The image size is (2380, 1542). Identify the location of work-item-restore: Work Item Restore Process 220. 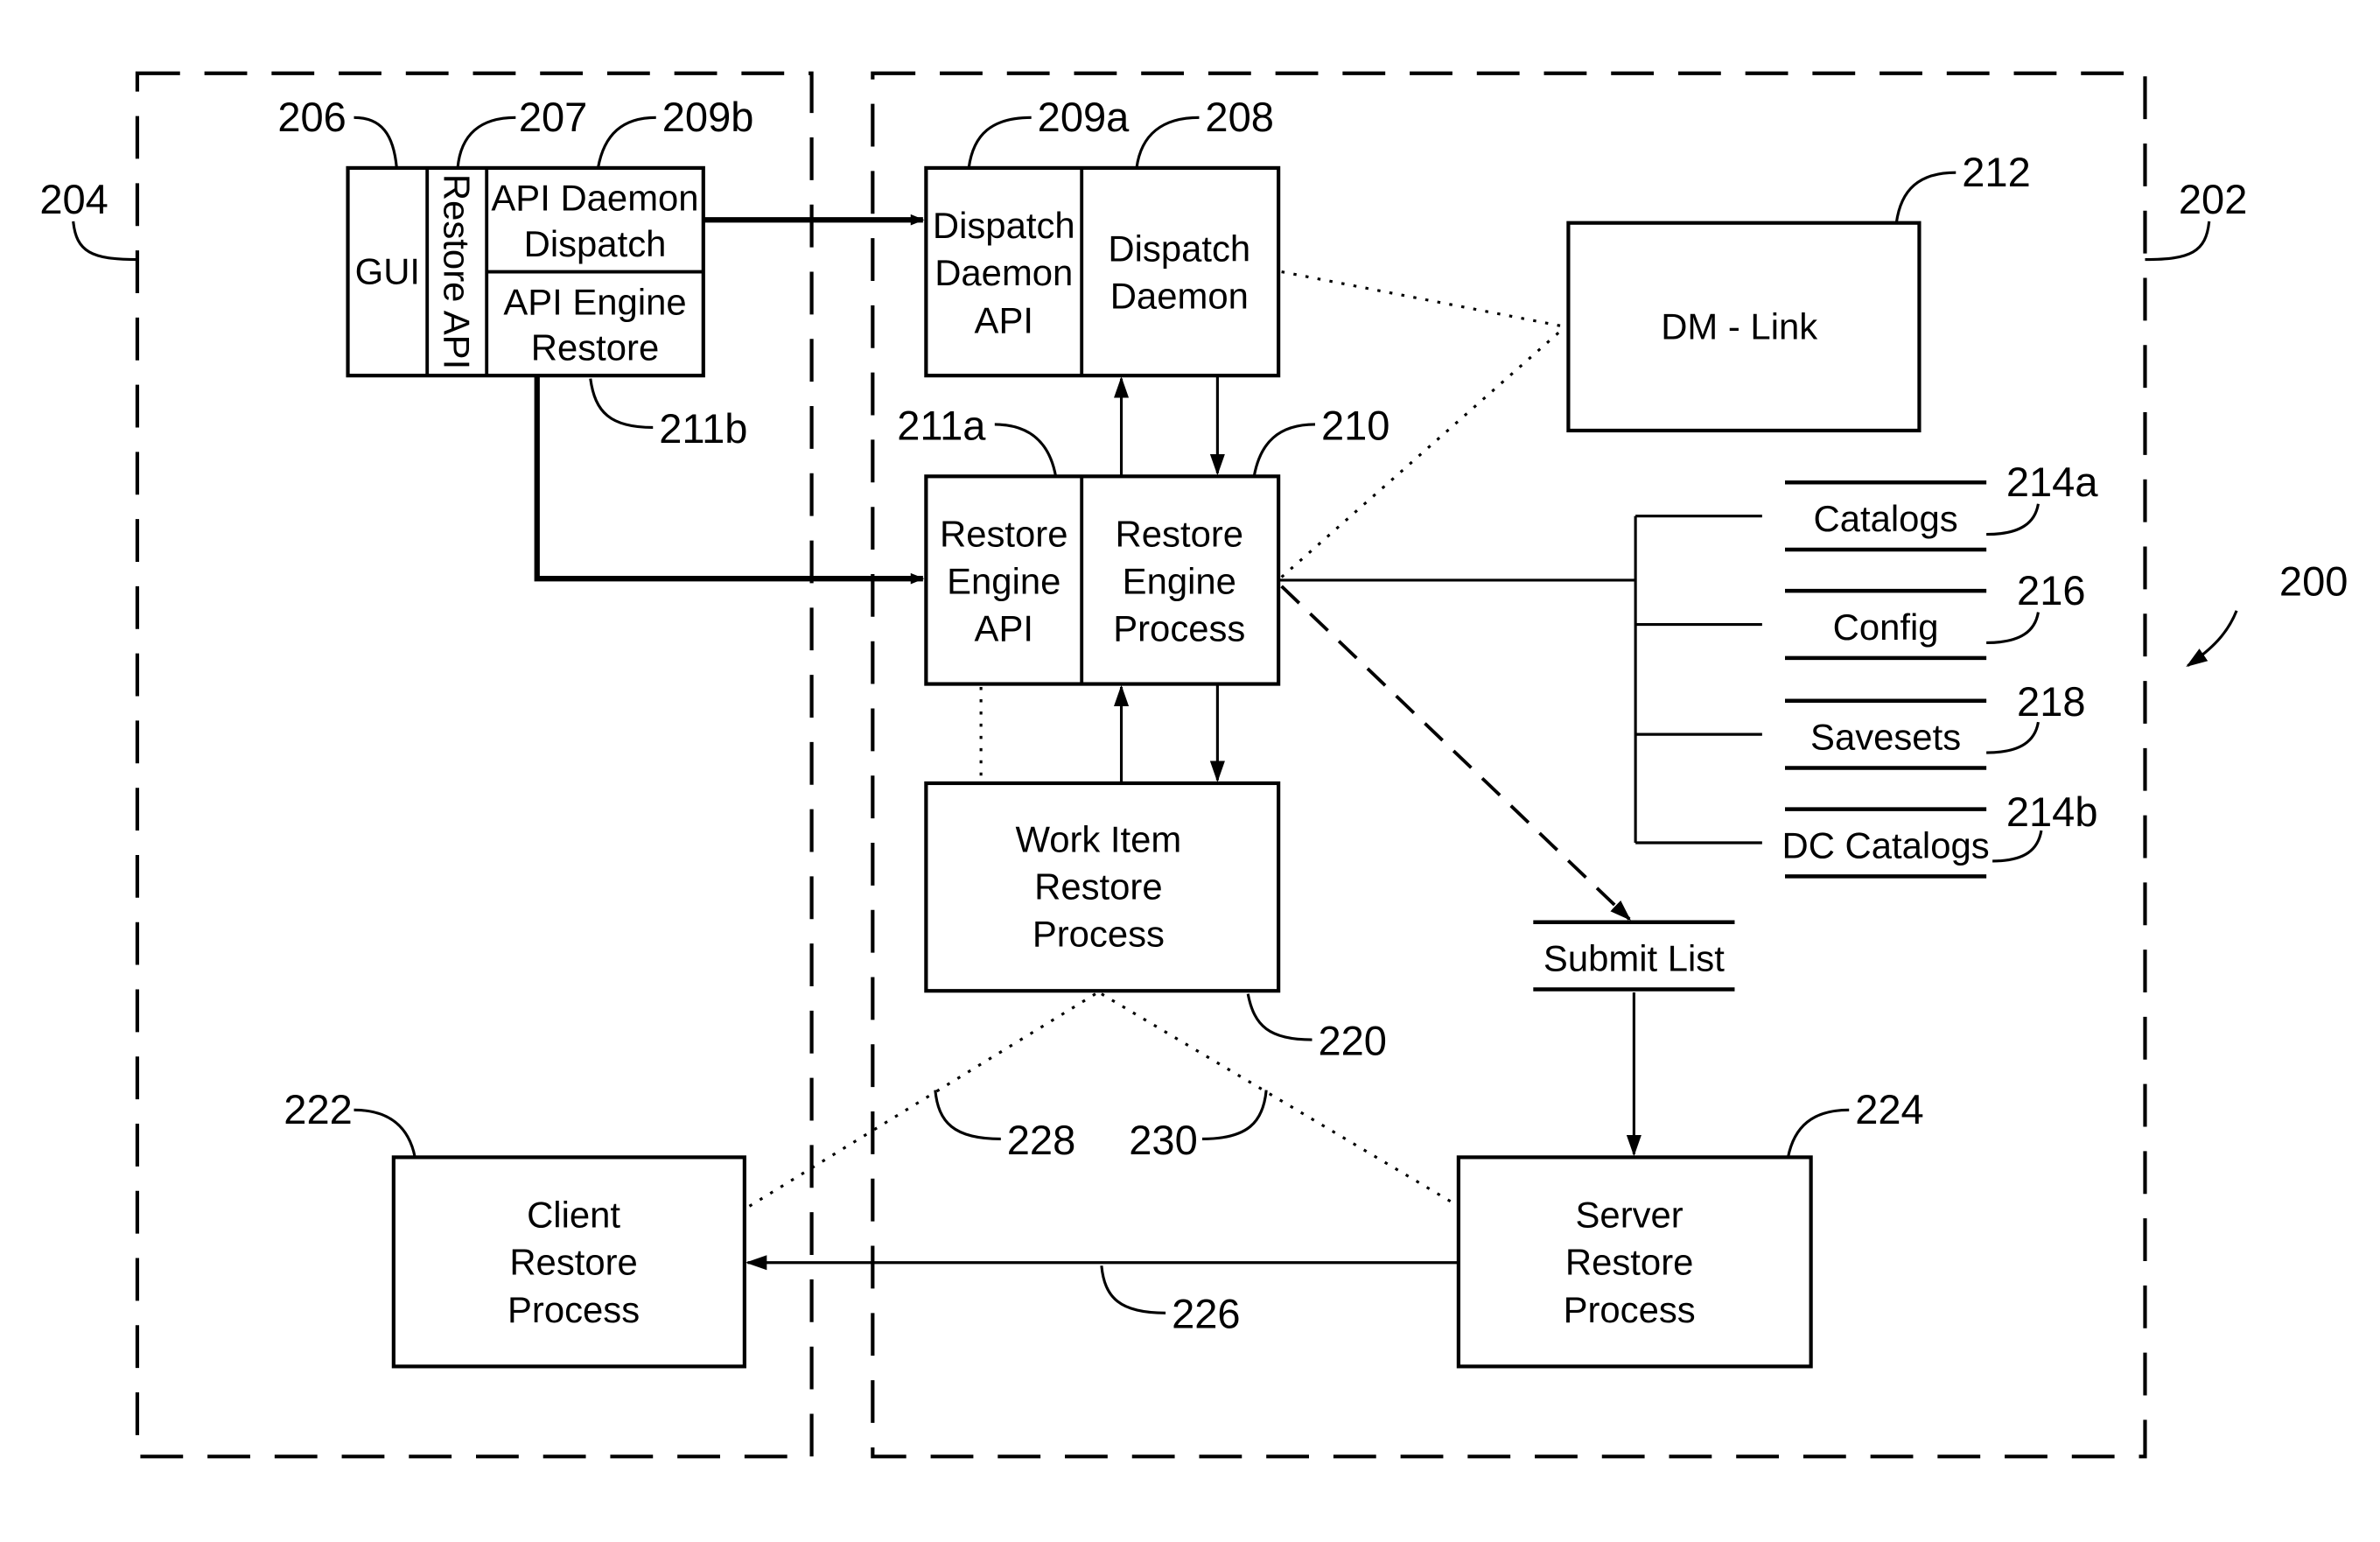
(1155, 922).